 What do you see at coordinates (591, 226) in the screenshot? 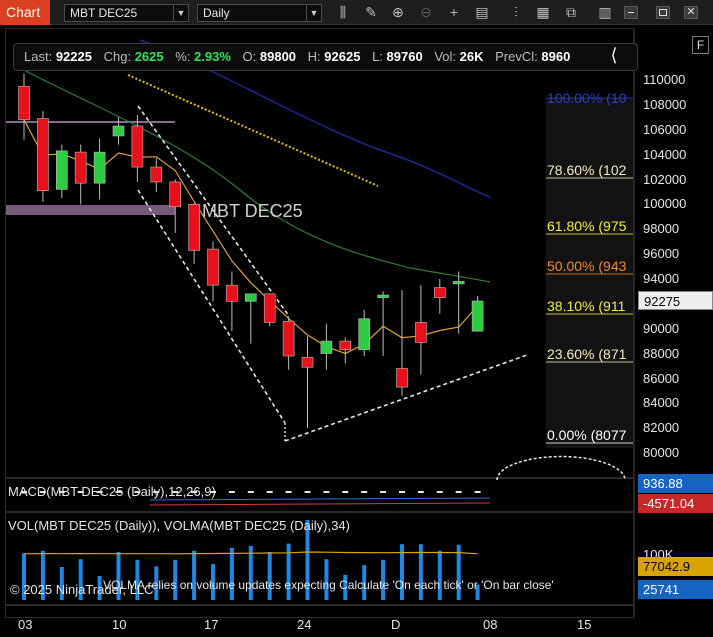
I see `fib-level-label: 61.80% (975` at bounding box center [591, 226].